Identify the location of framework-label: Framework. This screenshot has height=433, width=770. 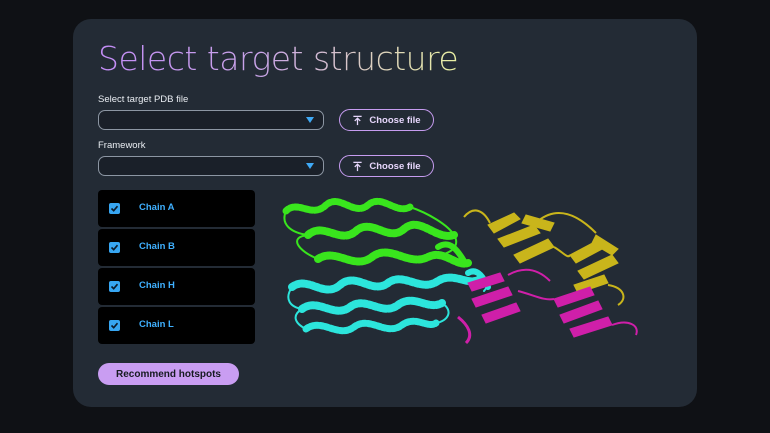
(122, 145).